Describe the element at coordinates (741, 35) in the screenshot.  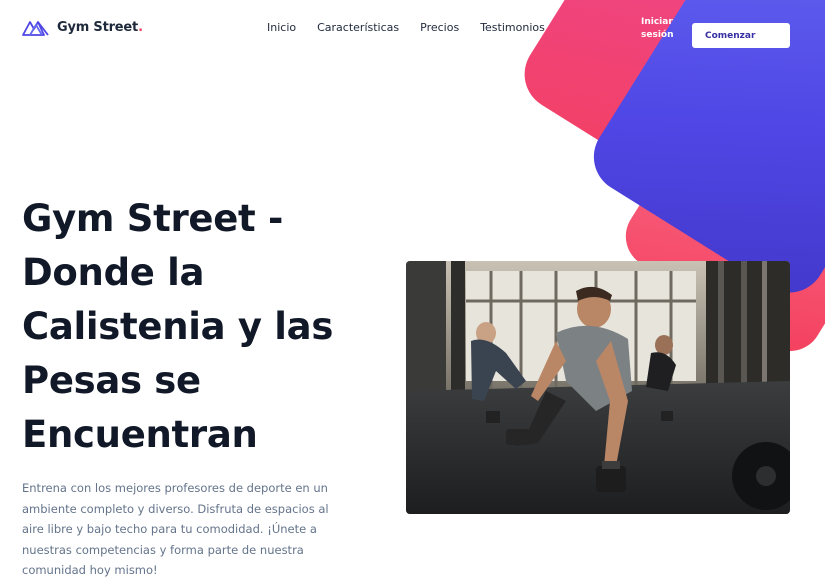
I see `start-button: Comenzar` at that location.